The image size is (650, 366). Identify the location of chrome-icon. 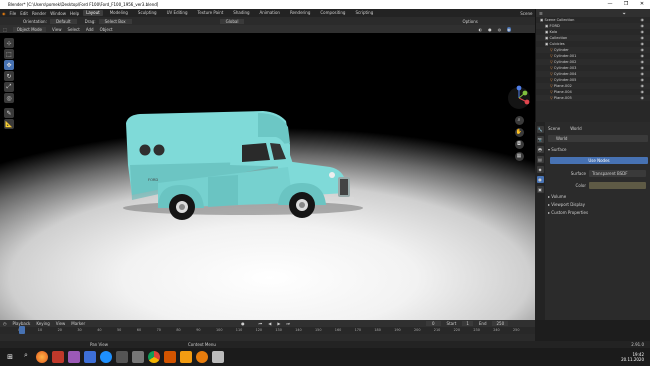
(154, 357).